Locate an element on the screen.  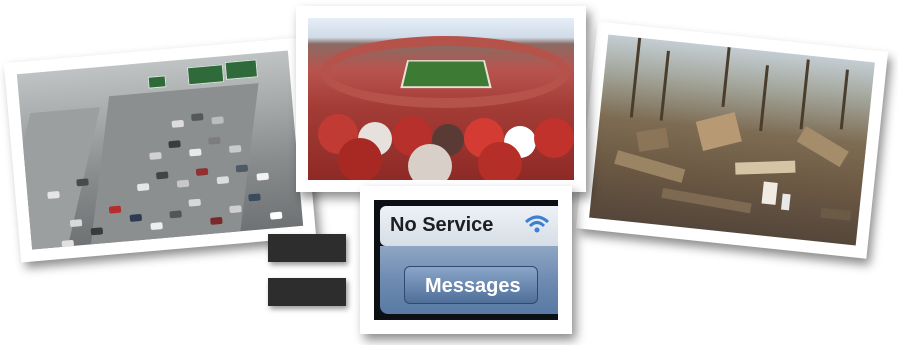
stadium-crowd-image is located at coordinates (441, 99).